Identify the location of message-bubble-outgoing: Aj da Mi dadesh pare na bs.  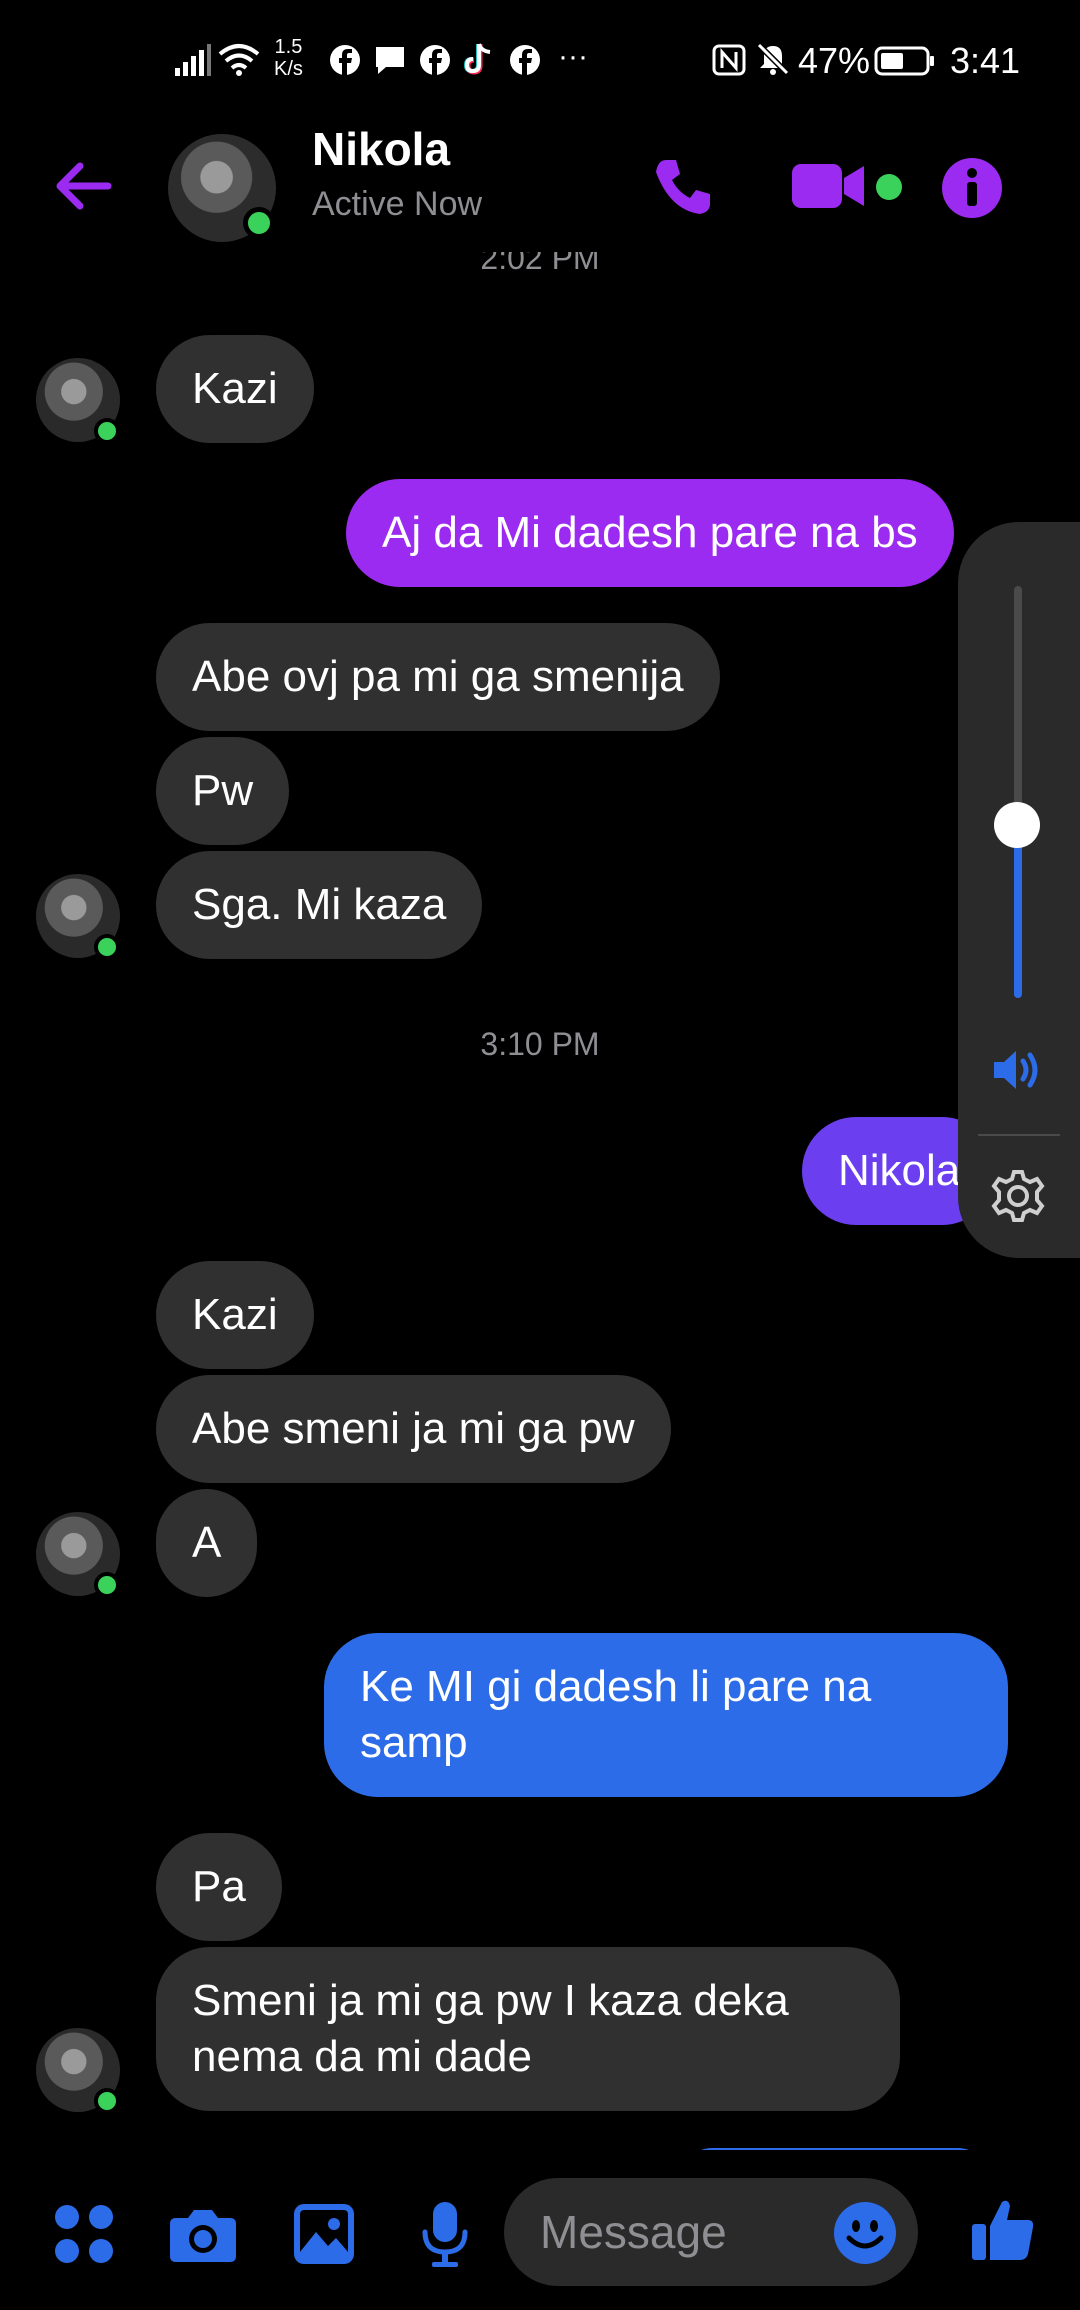
(650, 533).